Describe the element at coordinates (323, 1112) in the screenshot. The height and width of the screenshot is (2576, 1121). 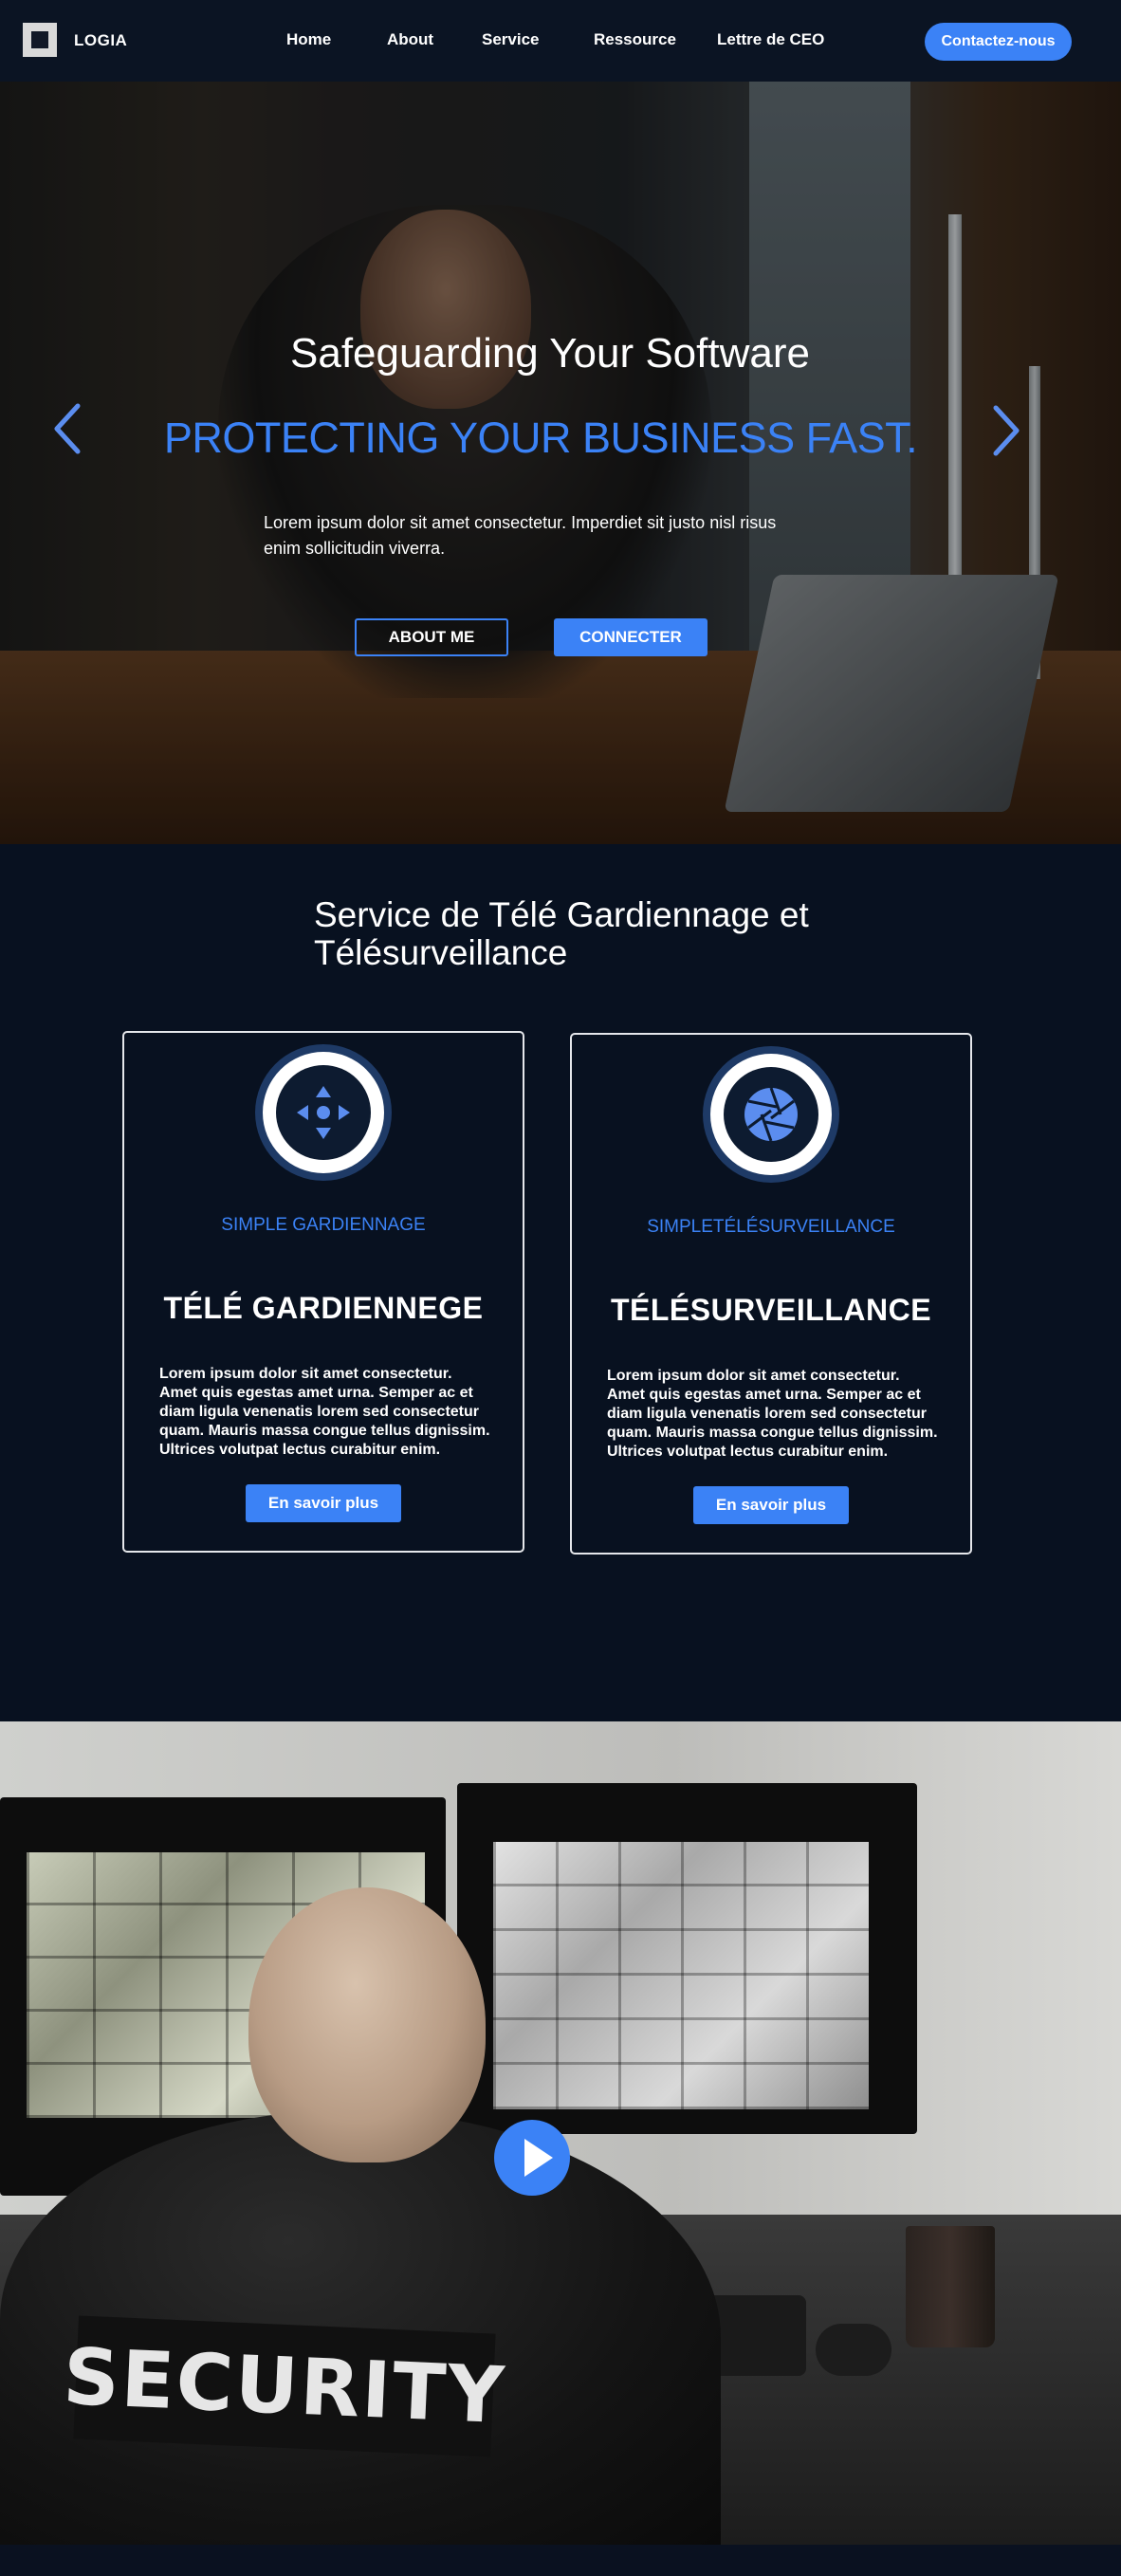
I see `move-arrows-icon` at that location.